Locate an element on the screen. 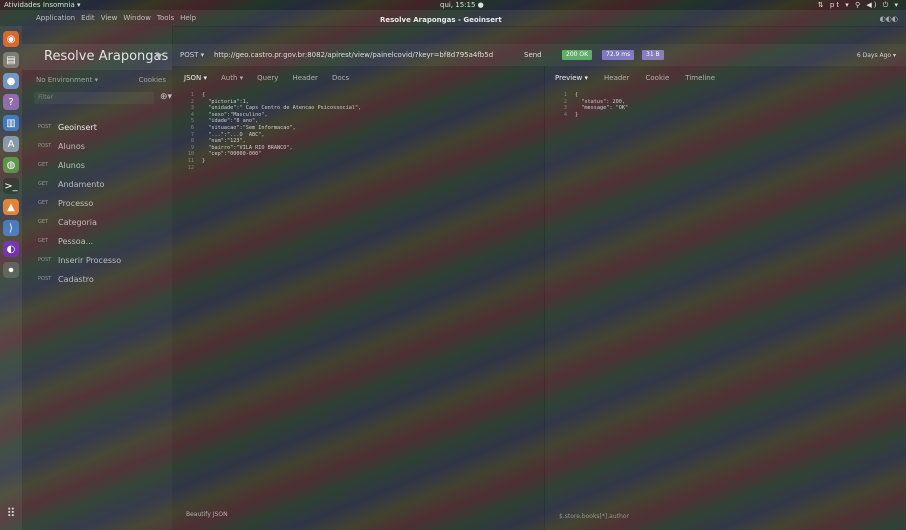  code-line: 3 "message": "OK" is located at coordinates (590, 108).